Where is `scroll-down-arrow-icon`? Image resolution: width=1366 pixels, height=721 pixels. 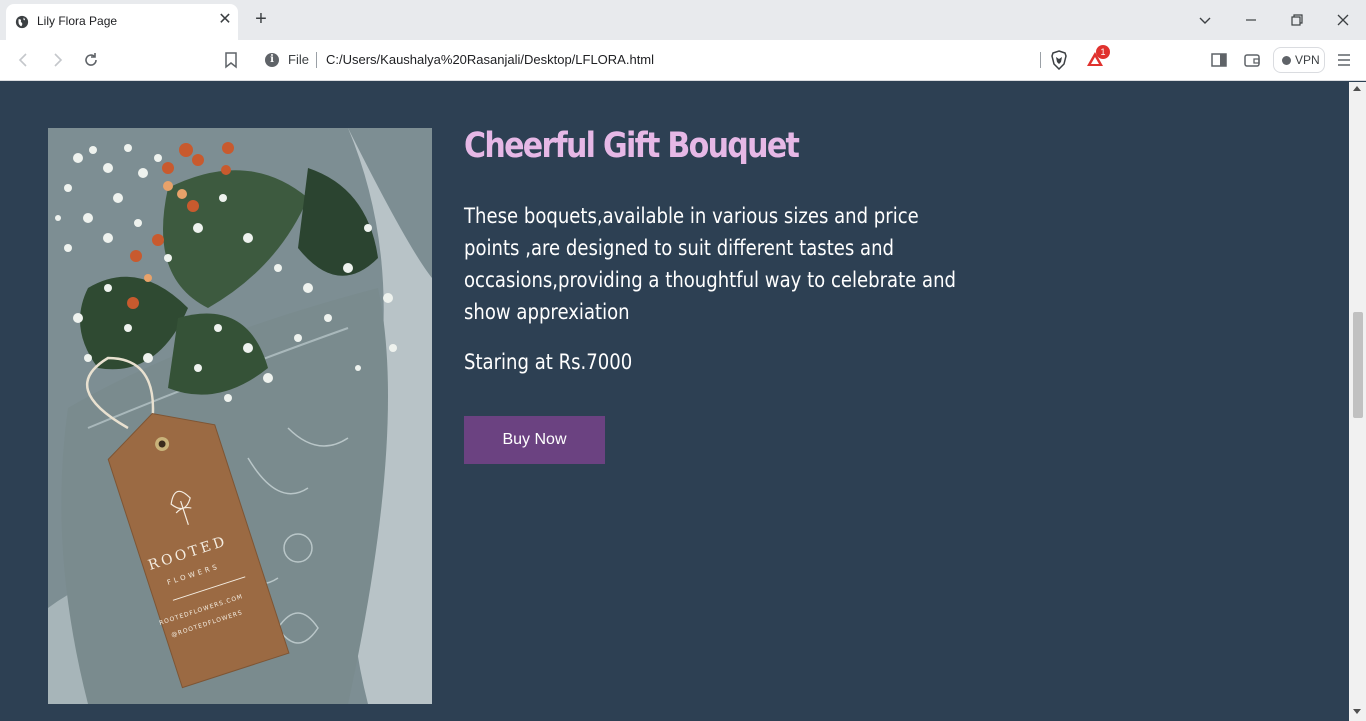 scroll-down-arrow-icon is located at coordinates (1357, 711).